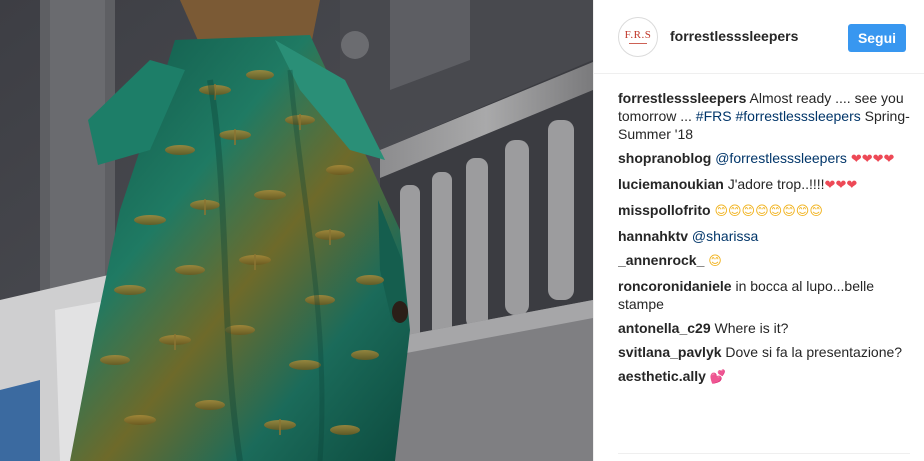 This screenshot has height=461, width=924. Describe the element at coordinates (653, 236) in the screenshot. I see `comment-username: hannahktv` at that location.